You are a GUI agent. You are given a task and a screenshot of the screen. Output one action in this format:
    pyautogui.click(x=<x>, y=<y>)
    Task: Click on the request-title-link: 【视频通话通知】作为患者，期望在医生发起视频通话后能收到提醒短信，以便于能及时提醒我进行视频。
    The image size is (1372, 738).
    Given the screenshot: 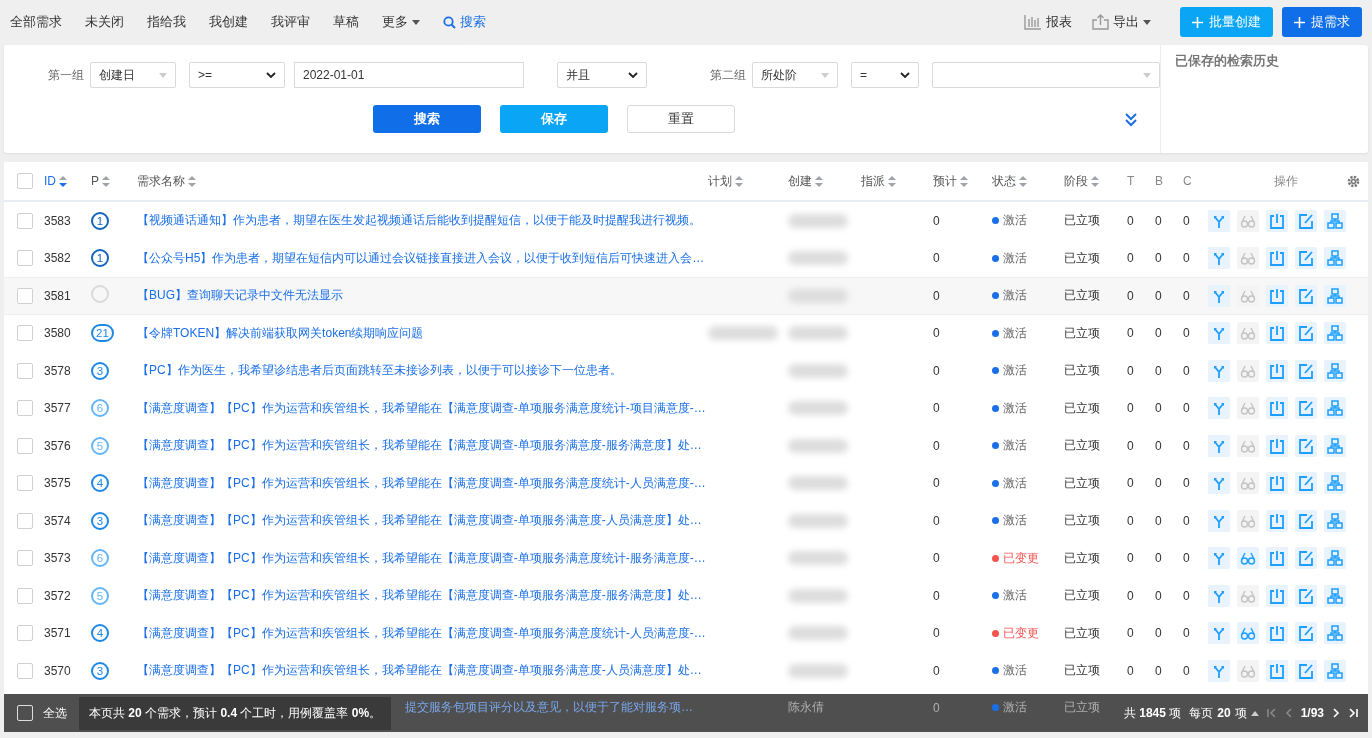 What is the action you would take?
    pyautogui.click(x=422, y=221)
    